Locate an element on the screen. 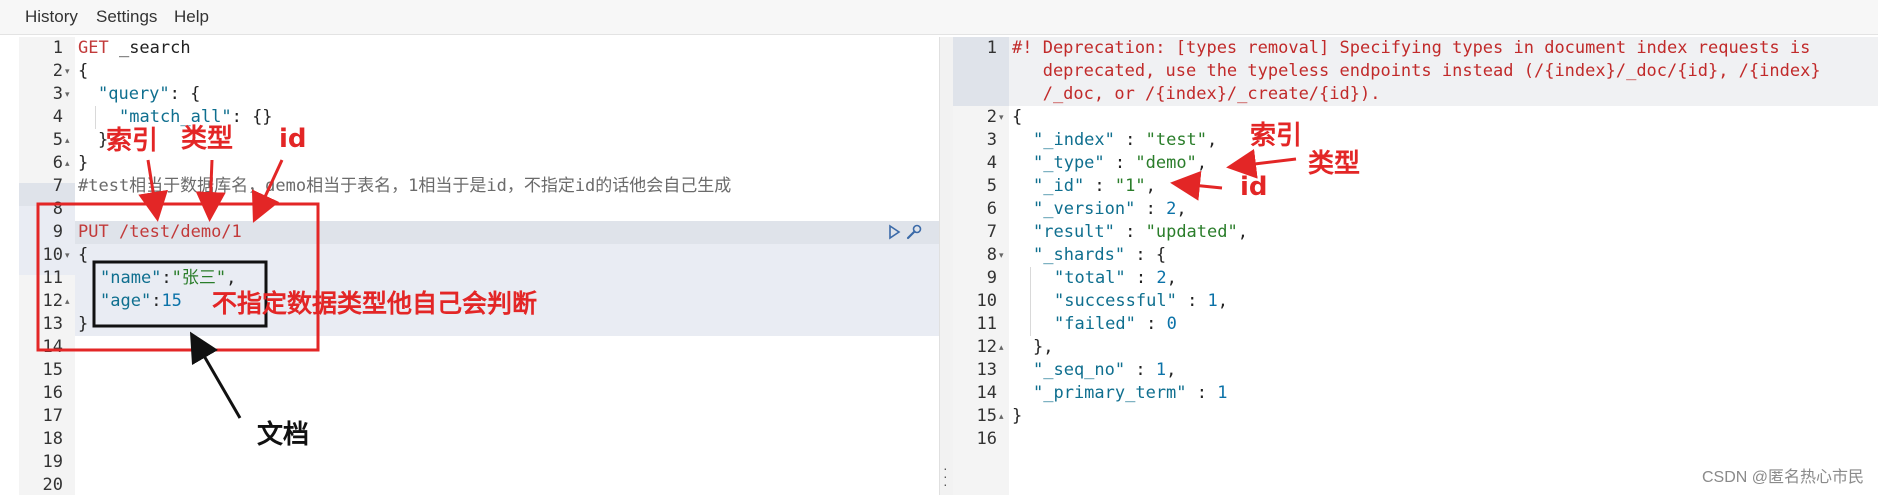 This screenshot has width=1878, height=497. json-key: "successful" is located at coordinates (1115, 301).